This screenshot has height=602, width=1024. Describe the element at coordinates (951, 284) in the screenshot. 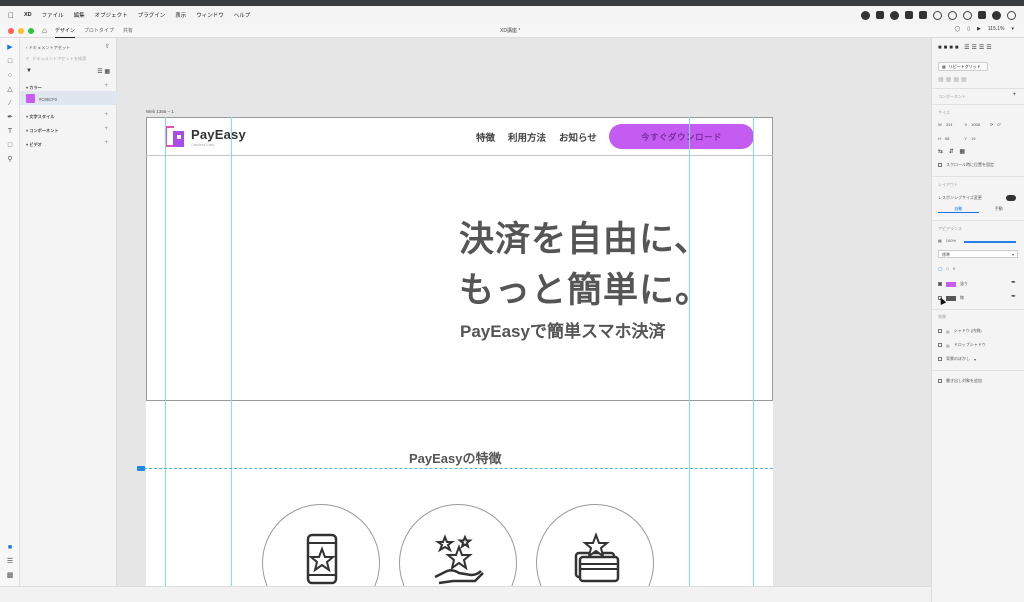

I see `fill-swatch` at that location.